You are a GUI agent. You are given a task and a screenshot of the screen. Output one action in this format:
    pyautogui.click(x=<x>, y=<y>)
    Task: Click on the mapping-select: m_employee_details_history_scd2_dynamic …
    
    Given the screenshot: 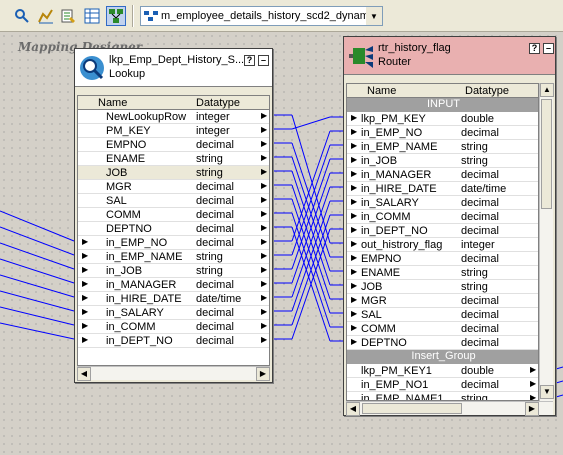 What is the action you would take?
    pyautogui.click(x=261, y=16)
    